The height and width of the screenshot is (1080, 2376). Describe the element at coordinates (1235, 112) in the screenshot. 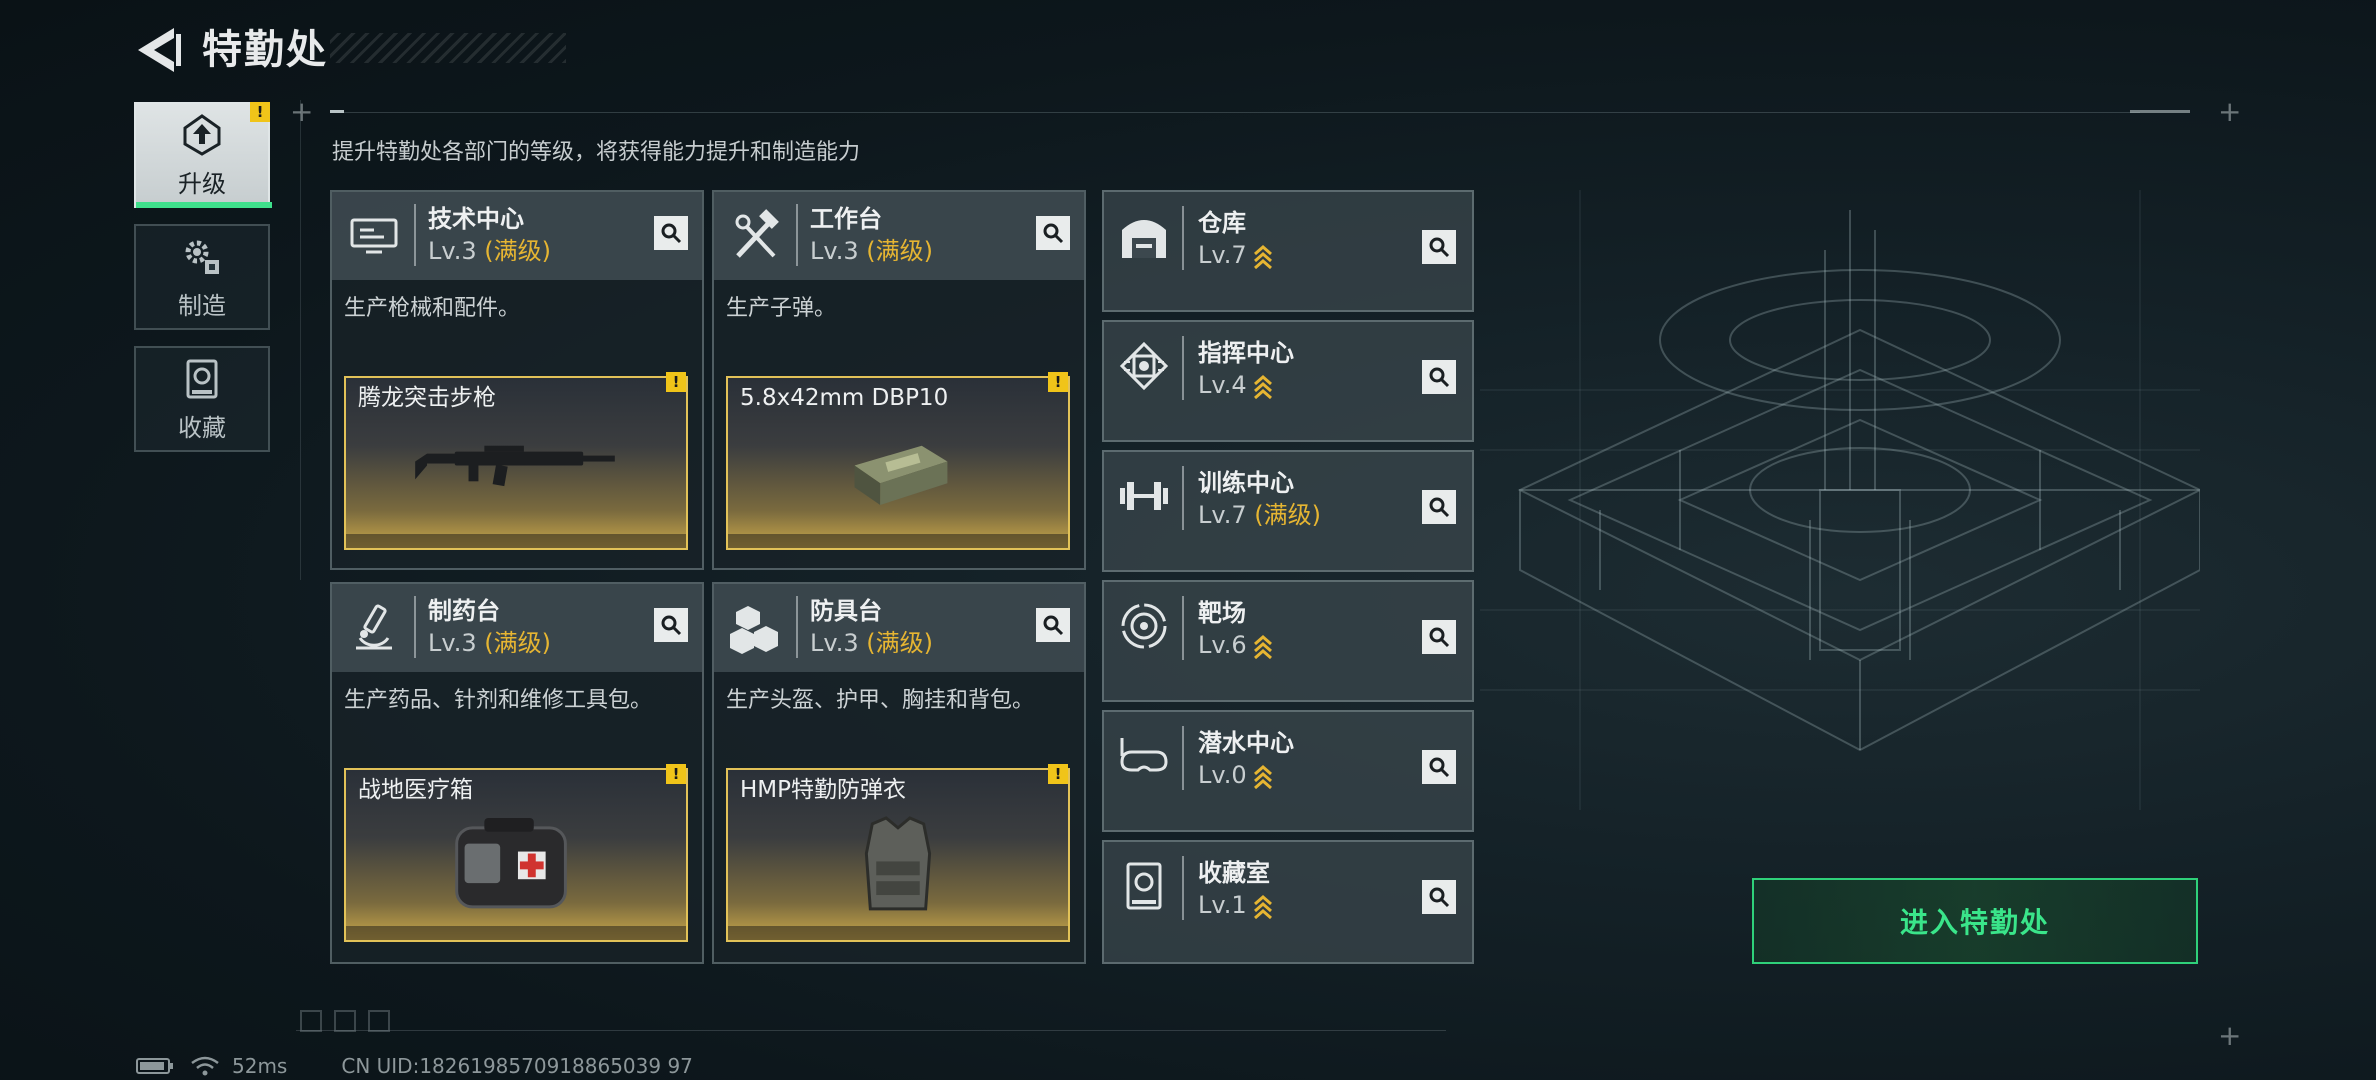

I see `top-divider` at that location.